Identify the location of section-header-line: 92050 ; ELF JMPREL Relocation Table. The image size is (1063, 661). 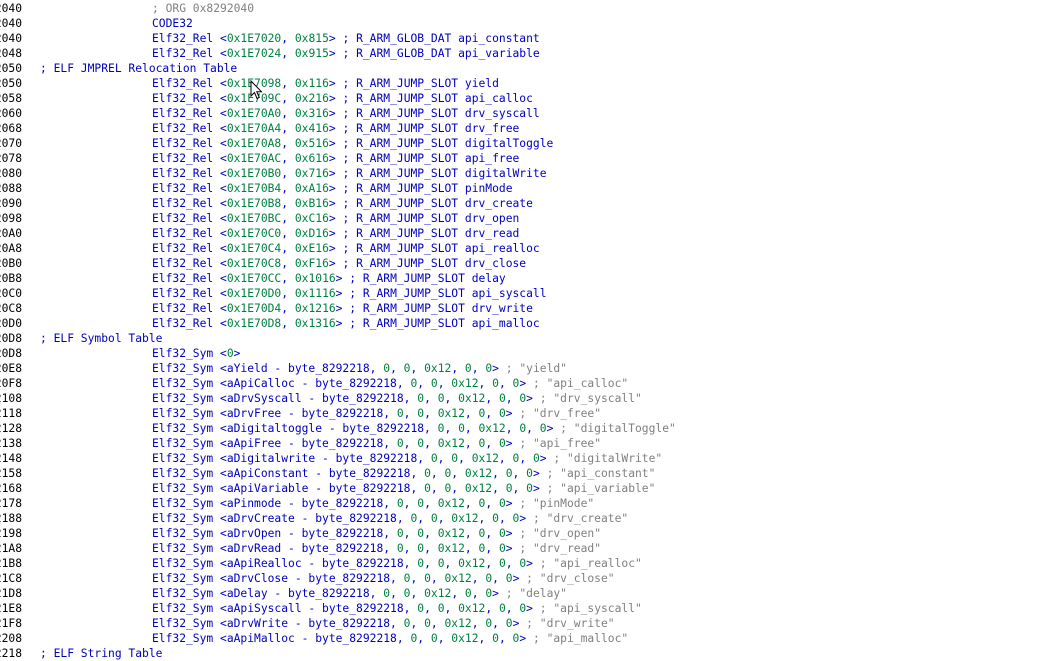
(531, 68).